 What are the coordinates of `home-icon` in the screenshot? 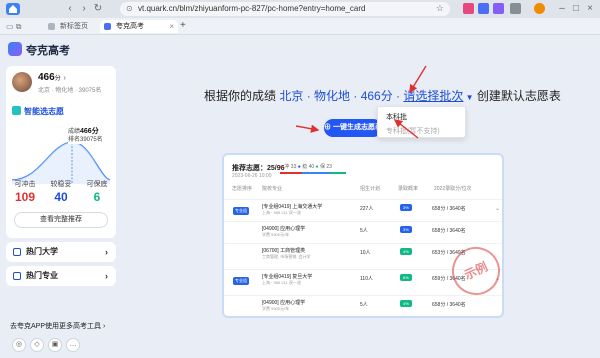 It's located at (13, 9).